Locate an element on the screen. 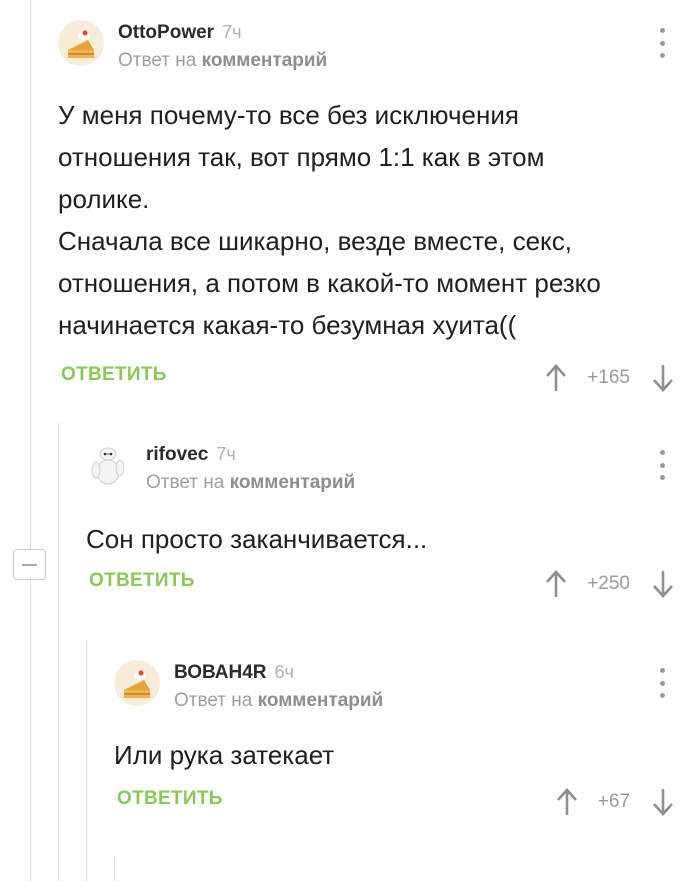 The image size is (700, 881). comment-author: ВОВАН4R 6ч is located at coordinates (234, 673).